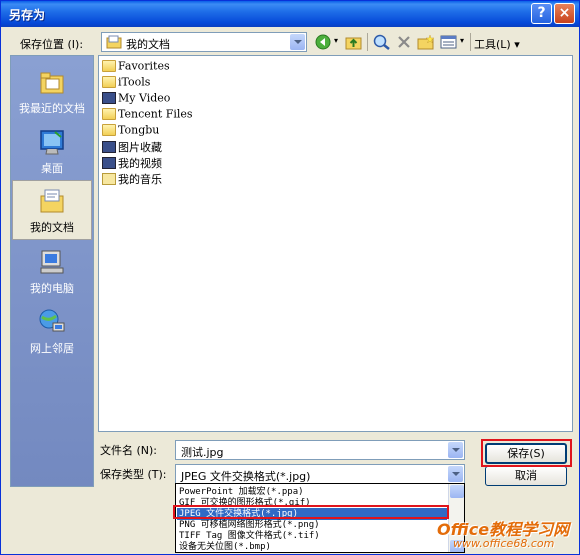 The width and height of the screenshot is (580, 555). What do you see at coordinates (52, 44) in the screenshot?
I see `save-in-label: 保存位置 (I):` at bounding box center [52, 44].